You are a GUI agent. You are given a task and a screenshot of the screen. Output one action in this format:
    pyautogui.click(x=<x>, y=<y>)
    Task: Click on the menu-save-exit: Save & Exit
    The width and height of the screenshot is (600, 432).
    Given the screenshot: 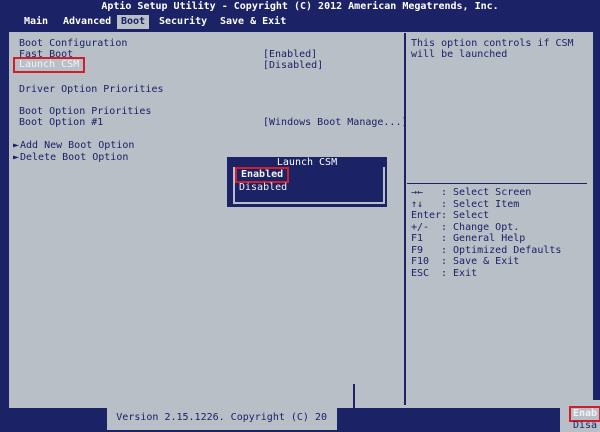 What is the action you would take?
    pyautogui.click(x=253, y=22)
    